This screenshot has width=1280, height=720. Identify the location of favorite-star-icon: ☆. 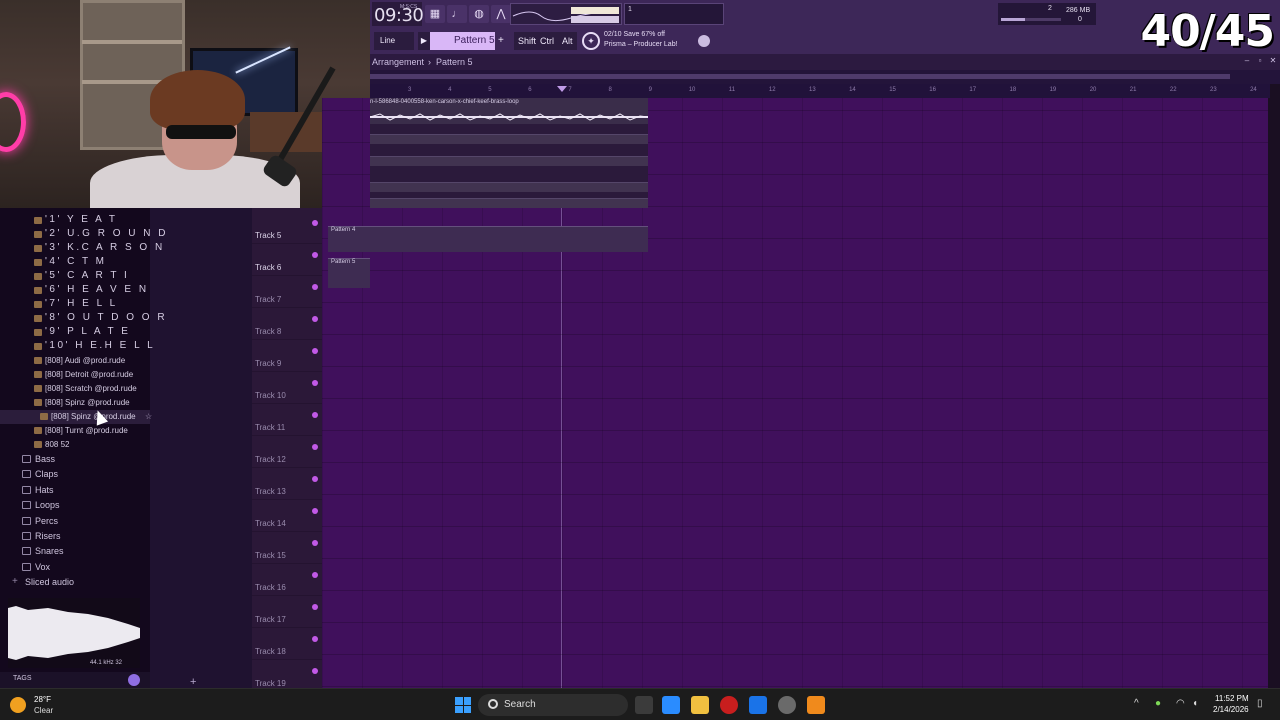
(148, 416).